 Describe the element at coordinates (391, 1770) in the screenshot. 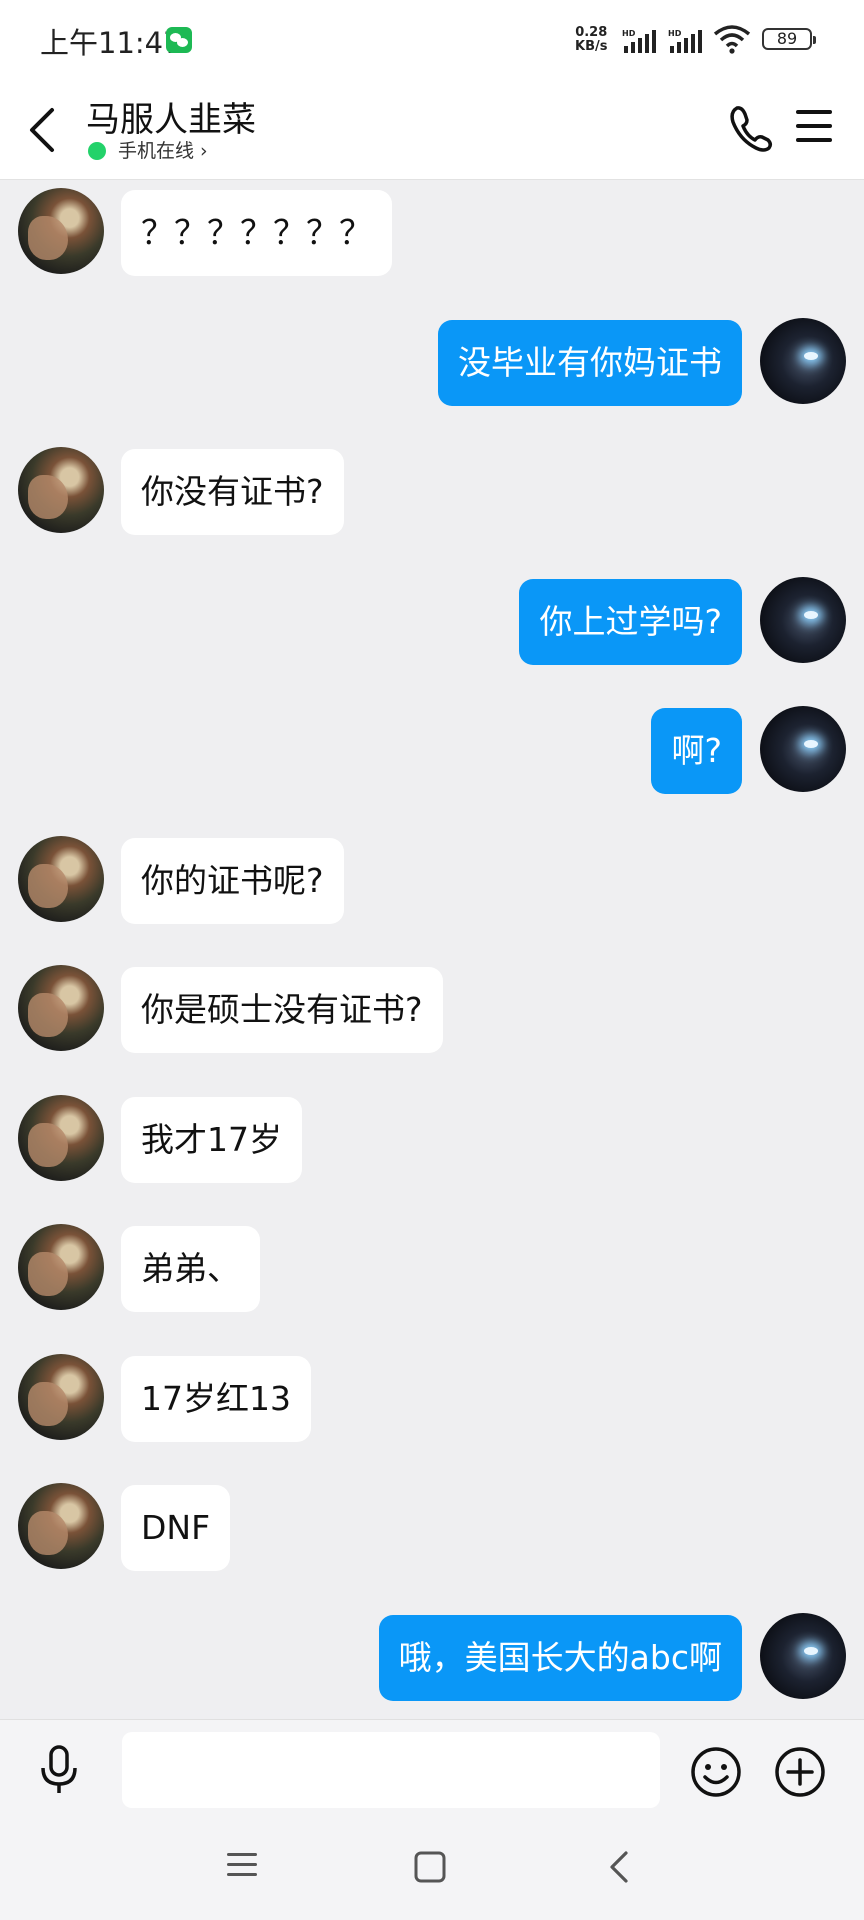

I see `message-input` at that location.